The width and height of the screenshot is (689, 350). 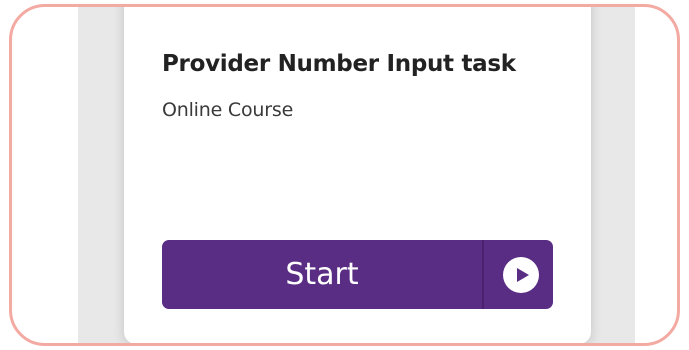 What do you see at coordinates (339, 64) in the screenshot?
I see `course-title: Provider Number Input task` at bounding box center [339, 64].